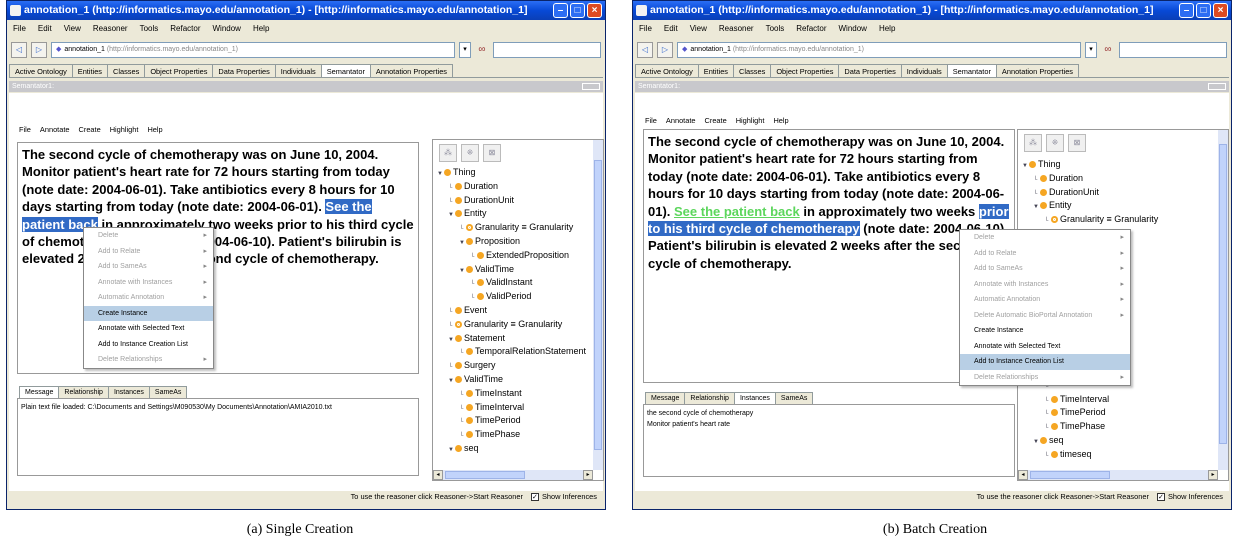 Image resolution: width=1239 pixels, height=544 pixels. I want to click on tree-node: └ Event, so click(511, 312).